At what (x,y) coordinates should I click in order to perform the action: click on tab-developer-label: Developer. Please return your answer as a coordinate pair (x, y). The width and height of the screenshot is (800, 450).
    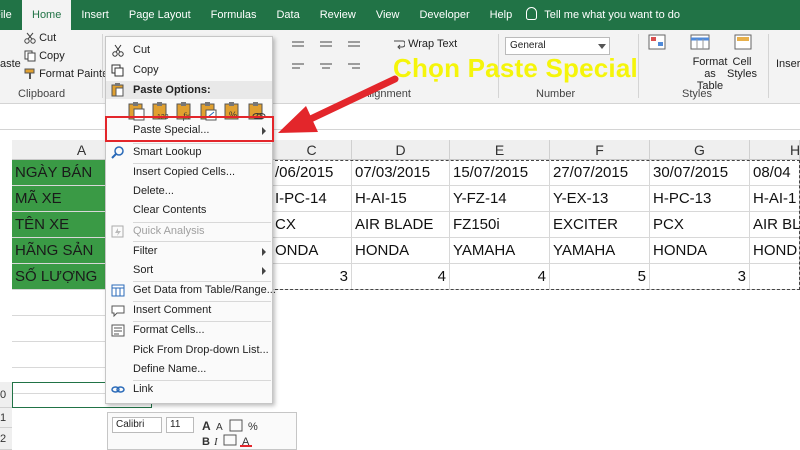
    Looking at the image, I should click on (444, 15).